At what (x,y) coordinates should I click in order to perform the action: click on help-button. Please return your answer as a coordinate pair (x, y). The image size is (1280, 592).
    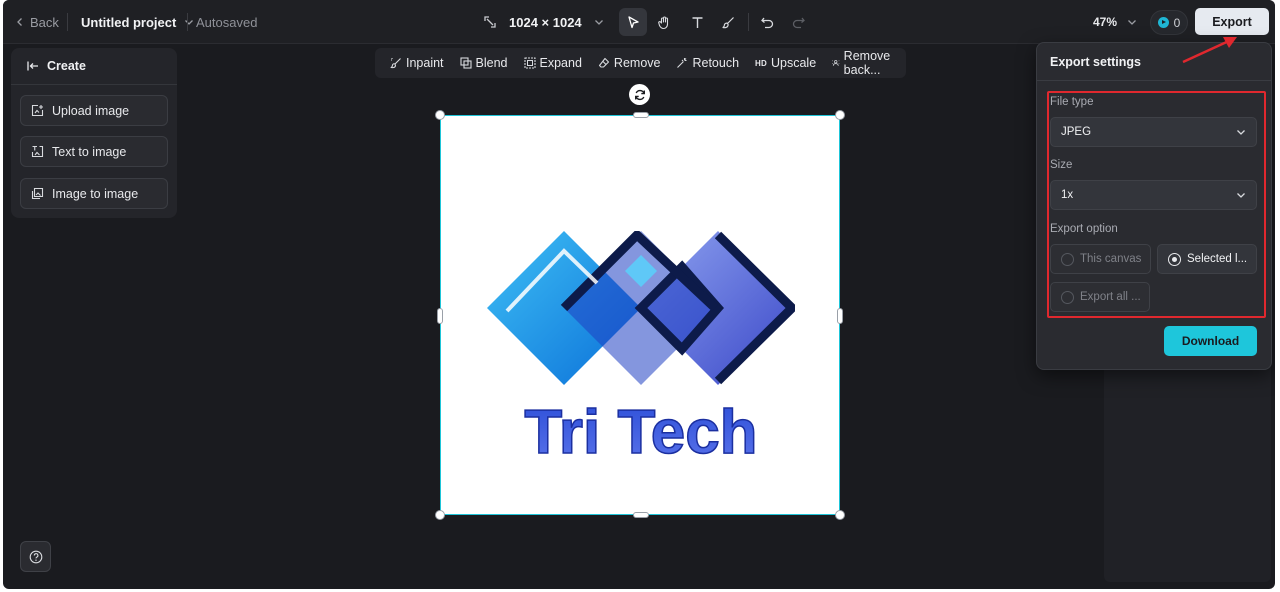
    Looking at the image, I should click on (35, 556).